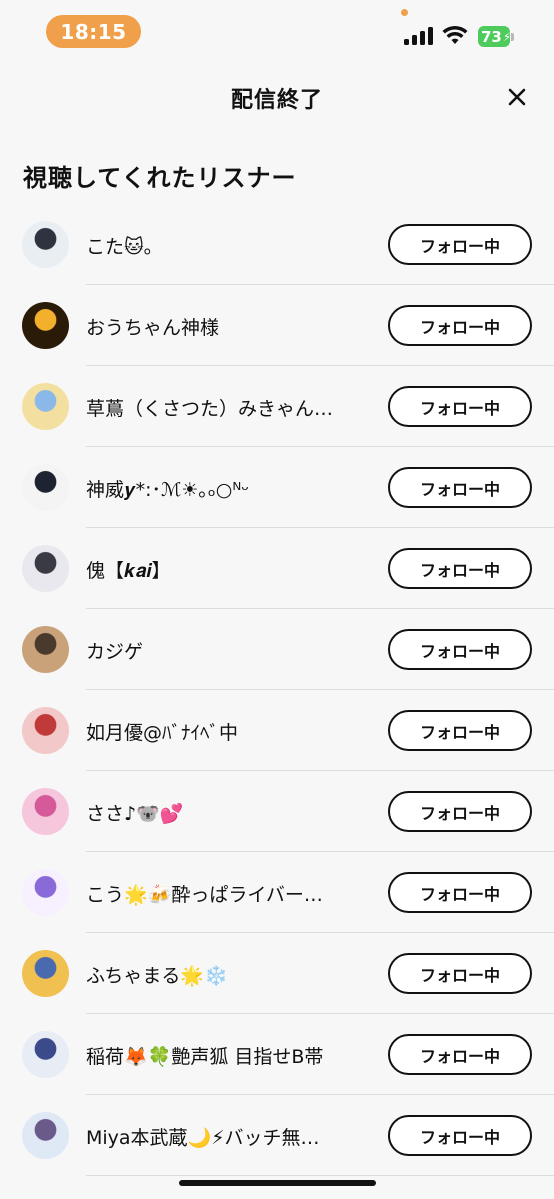 The image size is (554, 1199). What do you see at coordinates (276, 100) in the screenshot?
I see `page-title: 配信終了` at bounding box center [276, 100].